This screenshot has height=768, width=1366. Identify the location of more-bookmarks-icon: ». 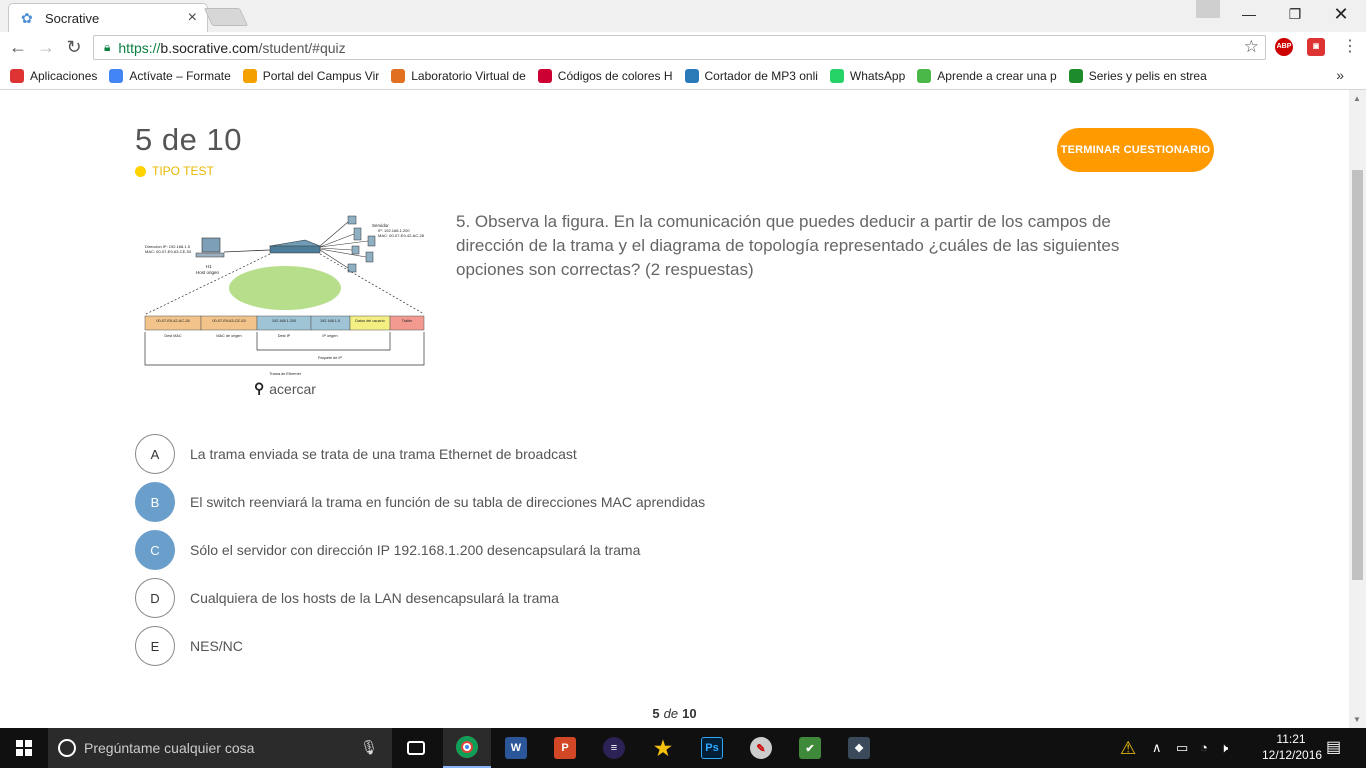
(1340, 75).